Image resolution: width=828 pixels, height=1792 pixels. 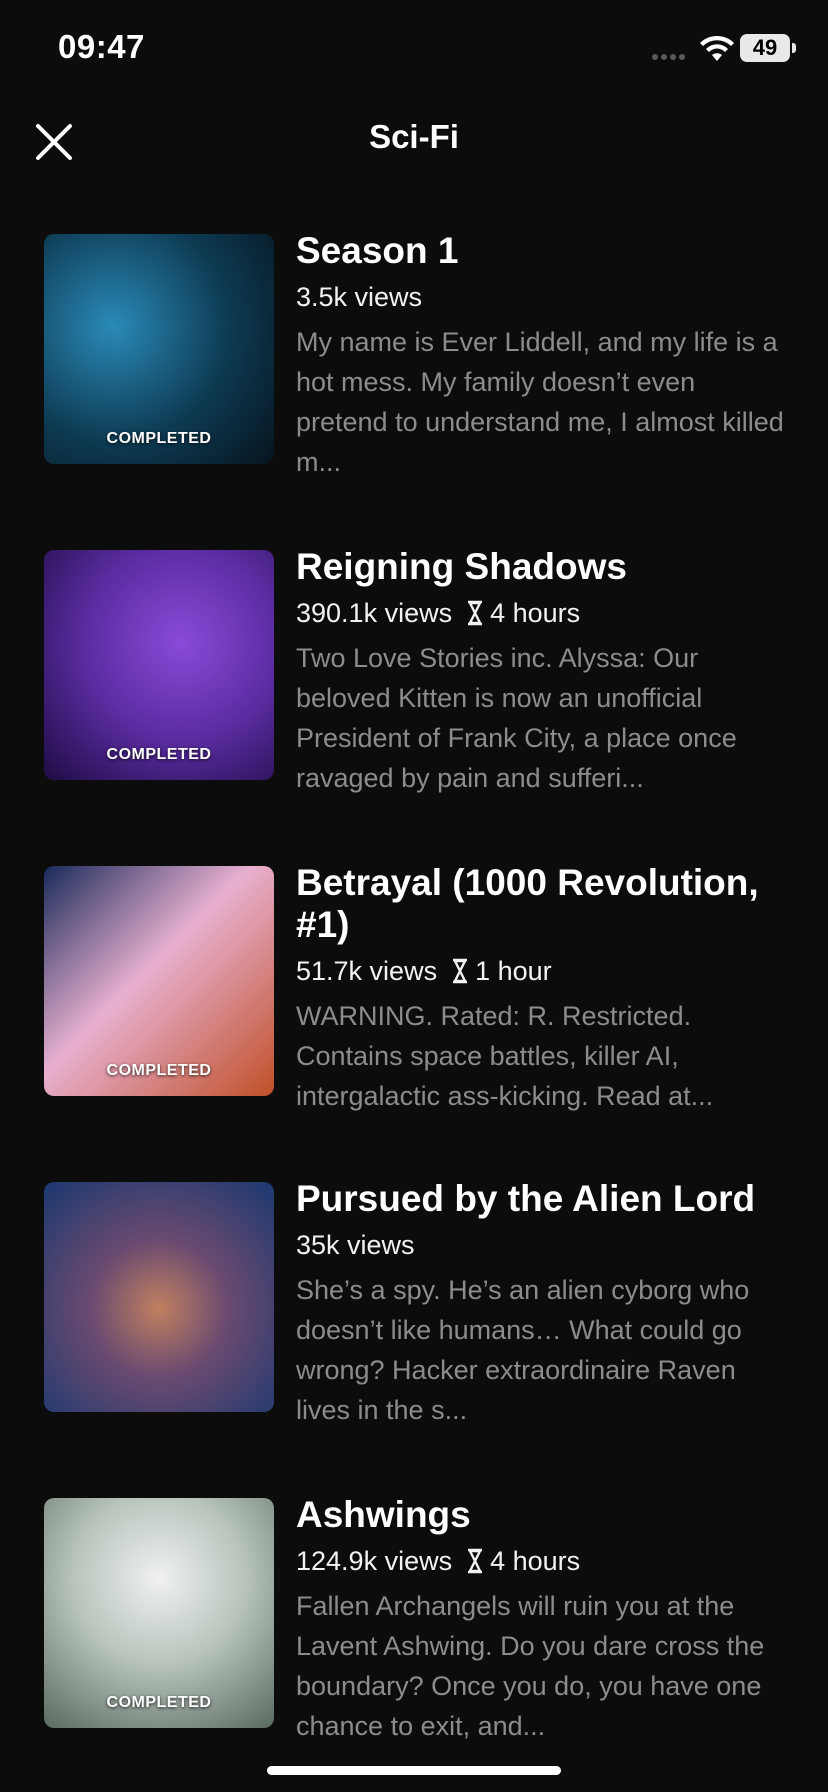 What do you see at coordinates (527, 903) in the screenshot?
I see `book-title: Betrayal (1000 Revolution, #1)` at bounding box center [527, 903].